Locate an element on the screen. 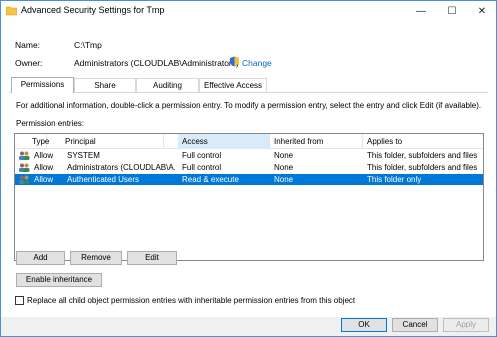  minimize-button: — is located at coordinates (421, 11).